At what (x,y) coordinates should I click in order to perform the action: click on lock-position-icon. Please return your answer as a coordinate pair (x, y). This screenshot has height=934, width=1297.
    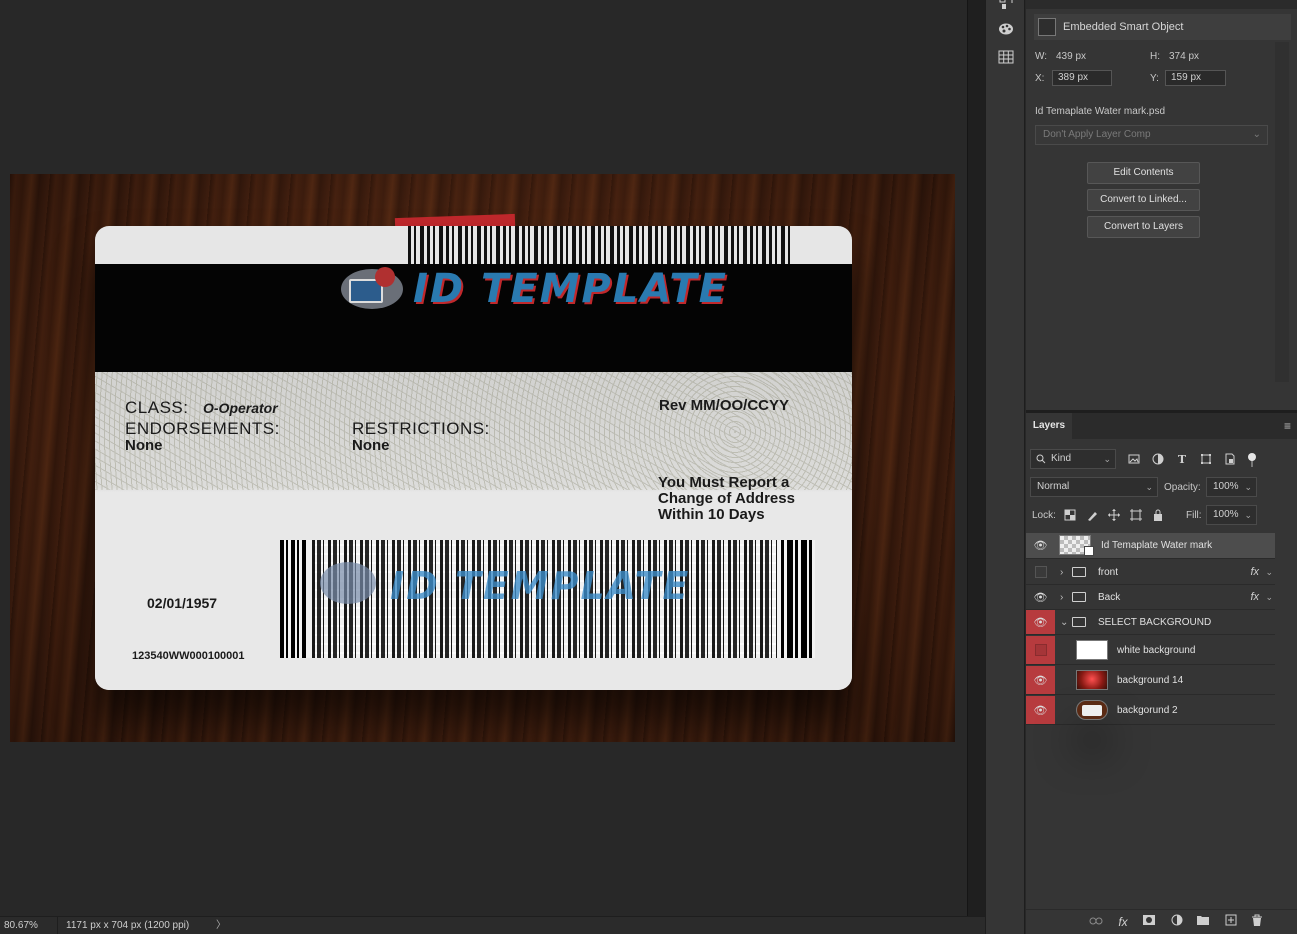
    Looking at the image, I should click on (1114, 516).